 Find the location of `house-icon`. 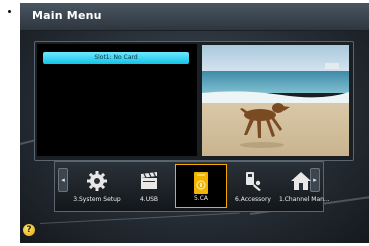

house-icon is located at coordinates (301, 181).